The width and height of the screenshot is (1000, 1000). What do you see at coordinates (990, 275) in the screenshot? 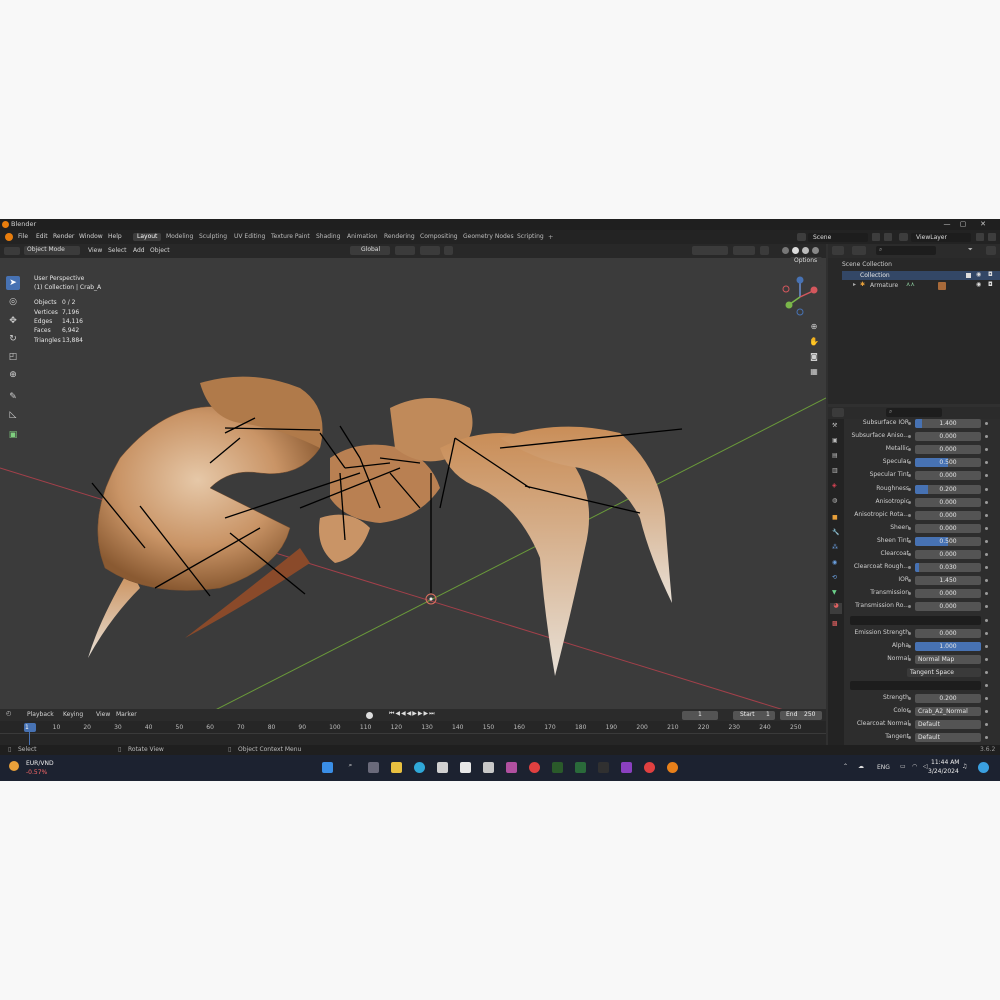
I see `collection-camera-icon: ◘` at bounding box center [990, 275].